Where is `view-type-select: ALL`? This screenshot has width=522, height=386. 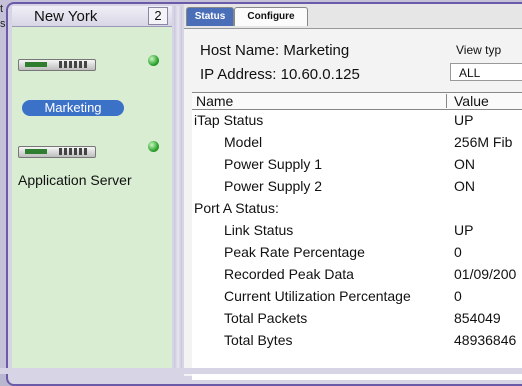 view-type-select: ALL is located at coordinates (486, 72).